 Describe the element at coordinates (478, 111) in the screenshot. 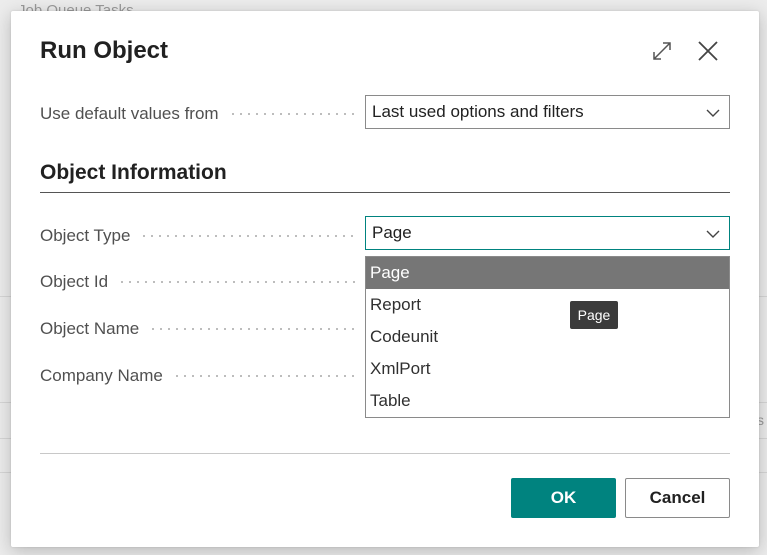

I see `defaults-select-value: Last used options and filters` at that location.